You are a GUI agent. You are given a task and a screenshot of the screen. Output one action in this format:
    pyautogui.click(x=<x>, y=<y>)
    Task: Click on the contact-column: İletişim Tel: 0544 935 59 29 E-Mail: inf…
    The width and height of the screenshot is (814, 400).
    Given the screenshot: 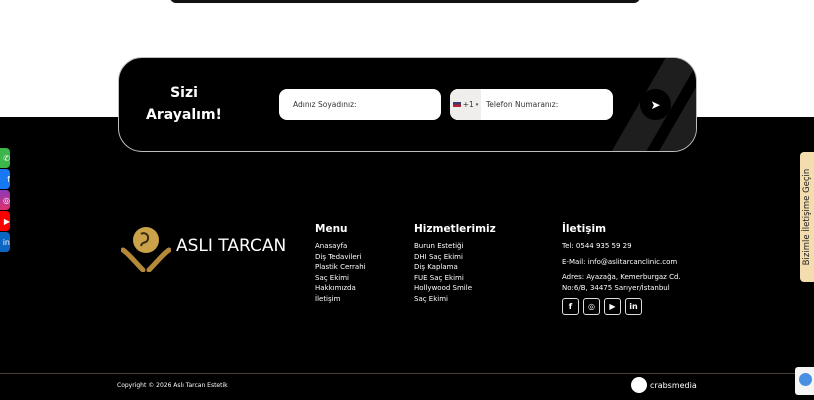 What is the action you would take?
    pyautogui.click(x=621, y=269)
    